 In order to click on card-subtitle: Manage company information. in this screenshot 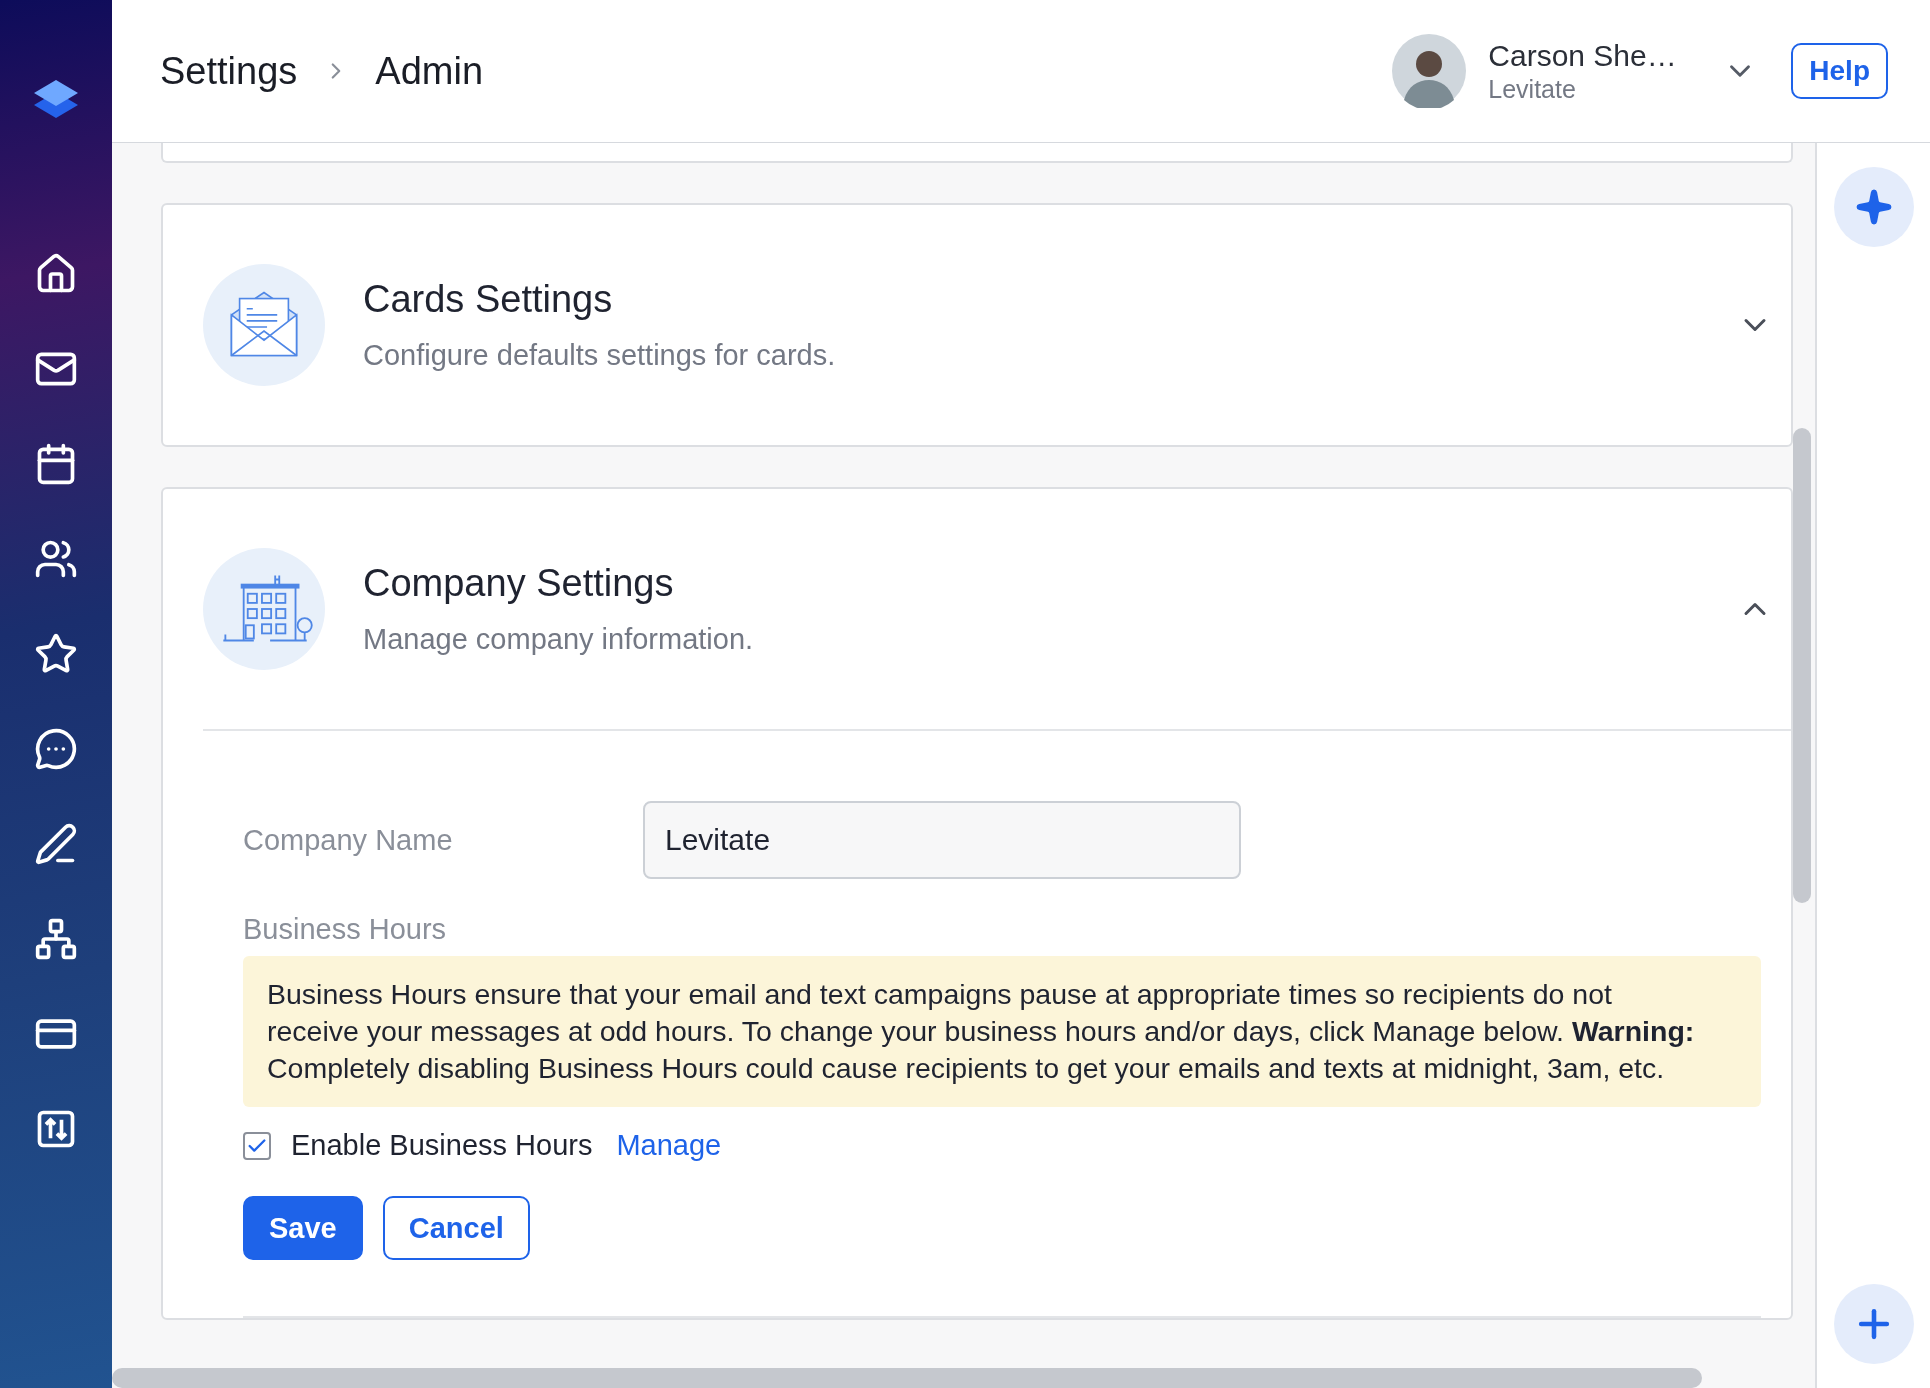, I will do `click(559, 639)`.